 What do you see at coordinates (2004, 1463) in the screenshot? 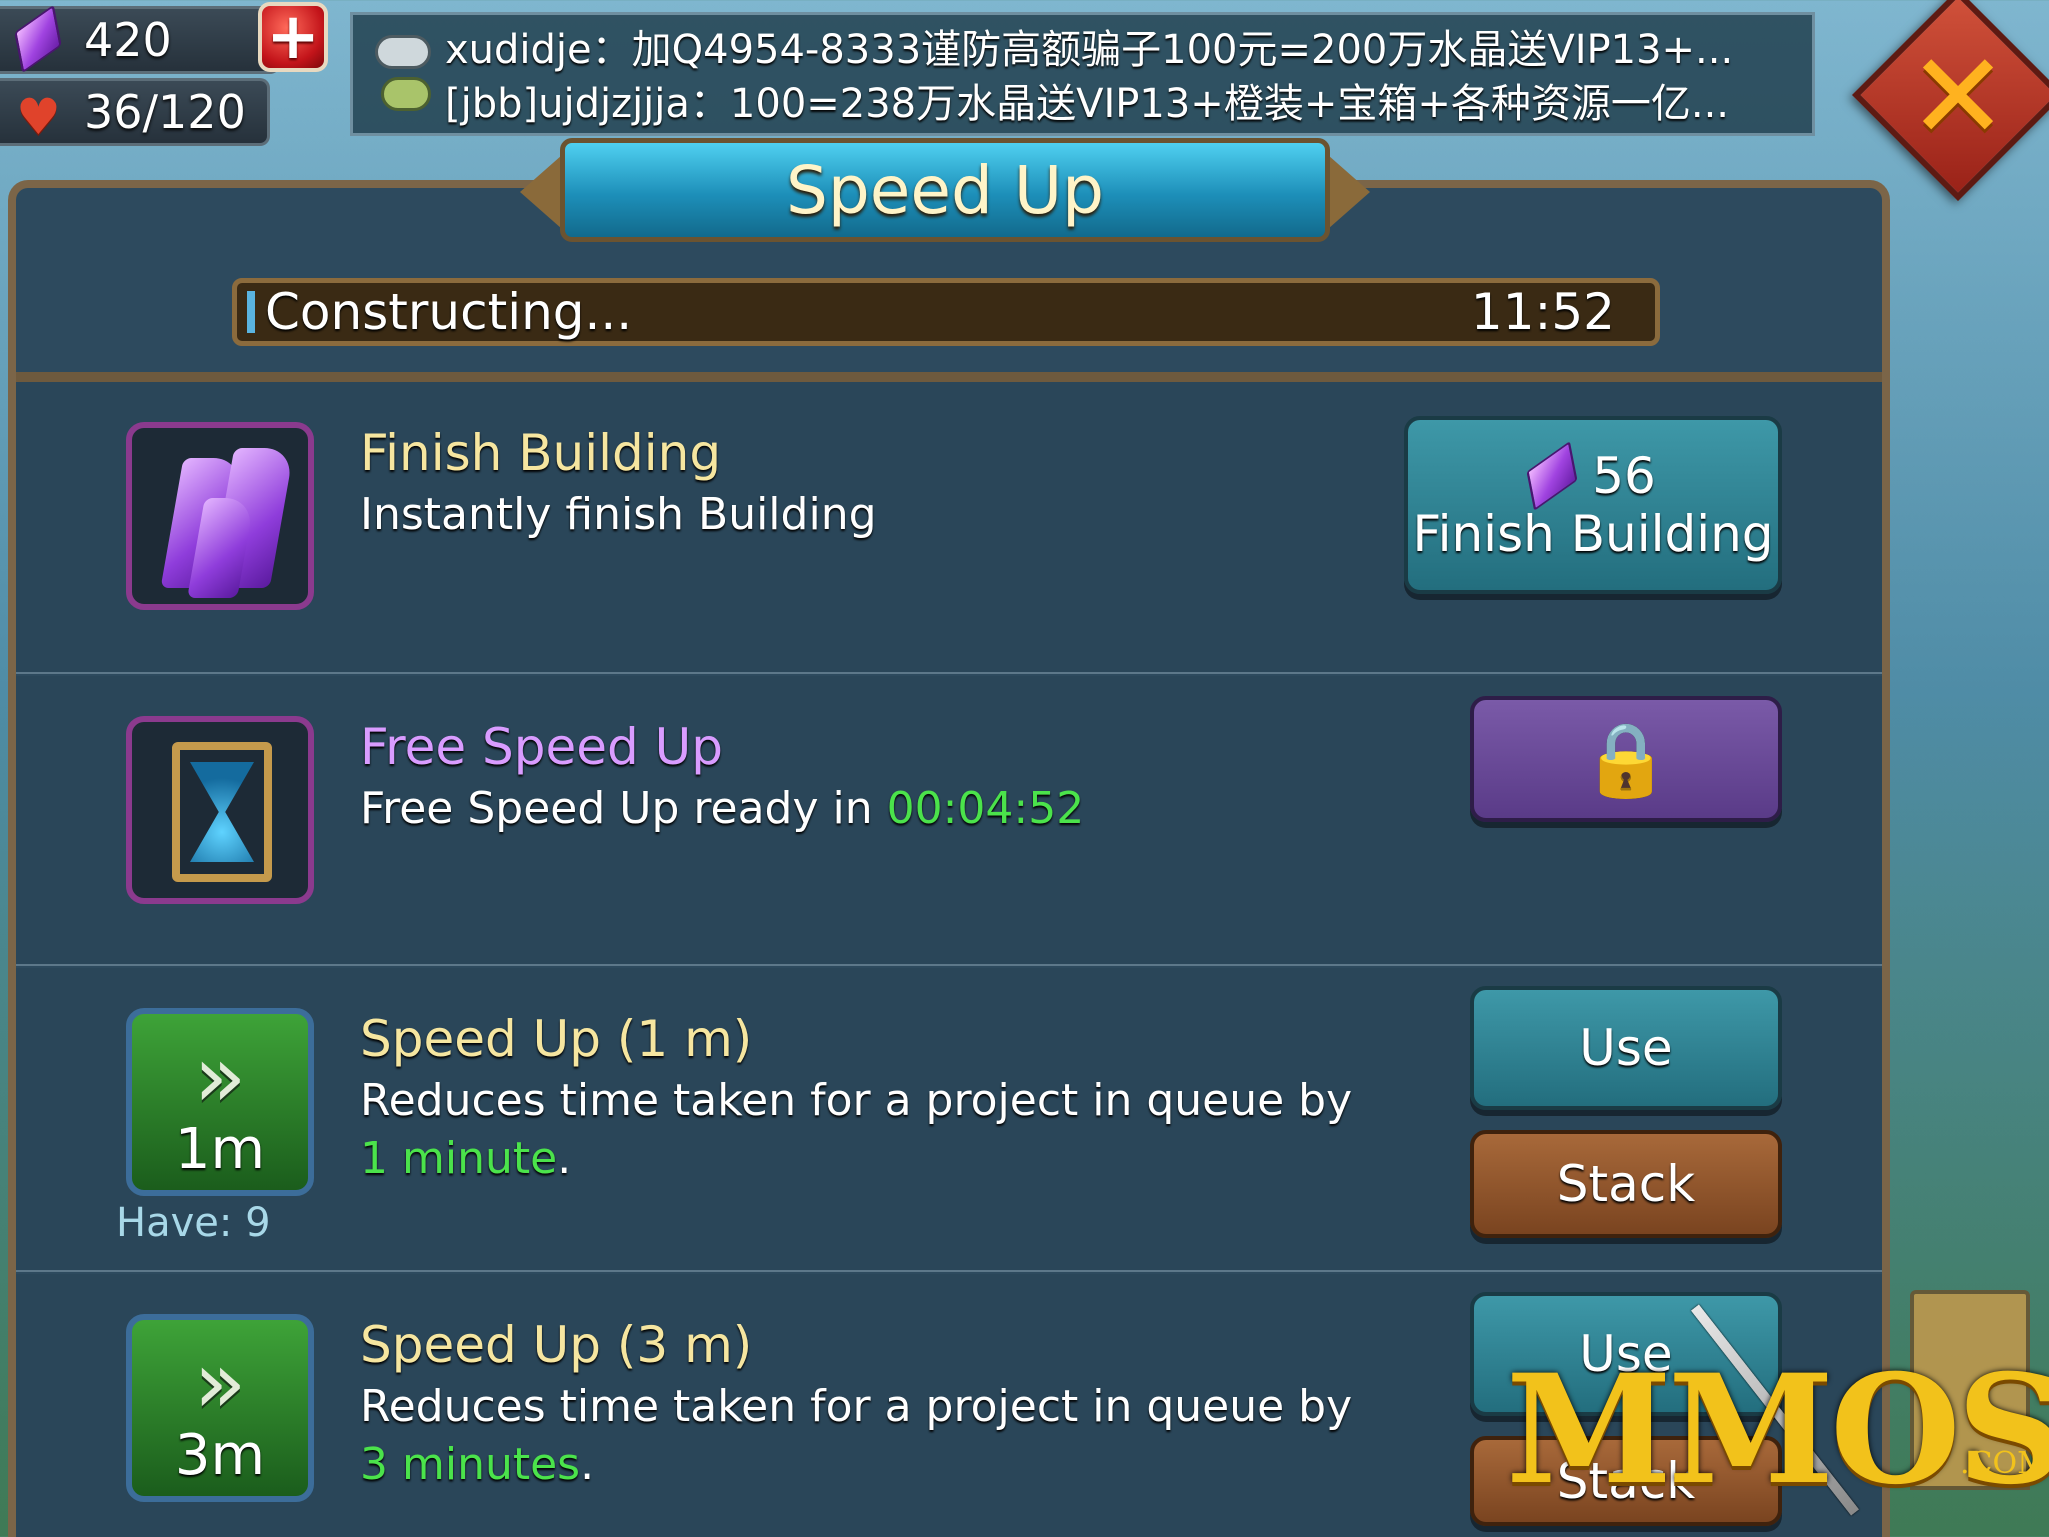
I see `watermark-suffix: .COM` at bounding box center [2004, 1463].